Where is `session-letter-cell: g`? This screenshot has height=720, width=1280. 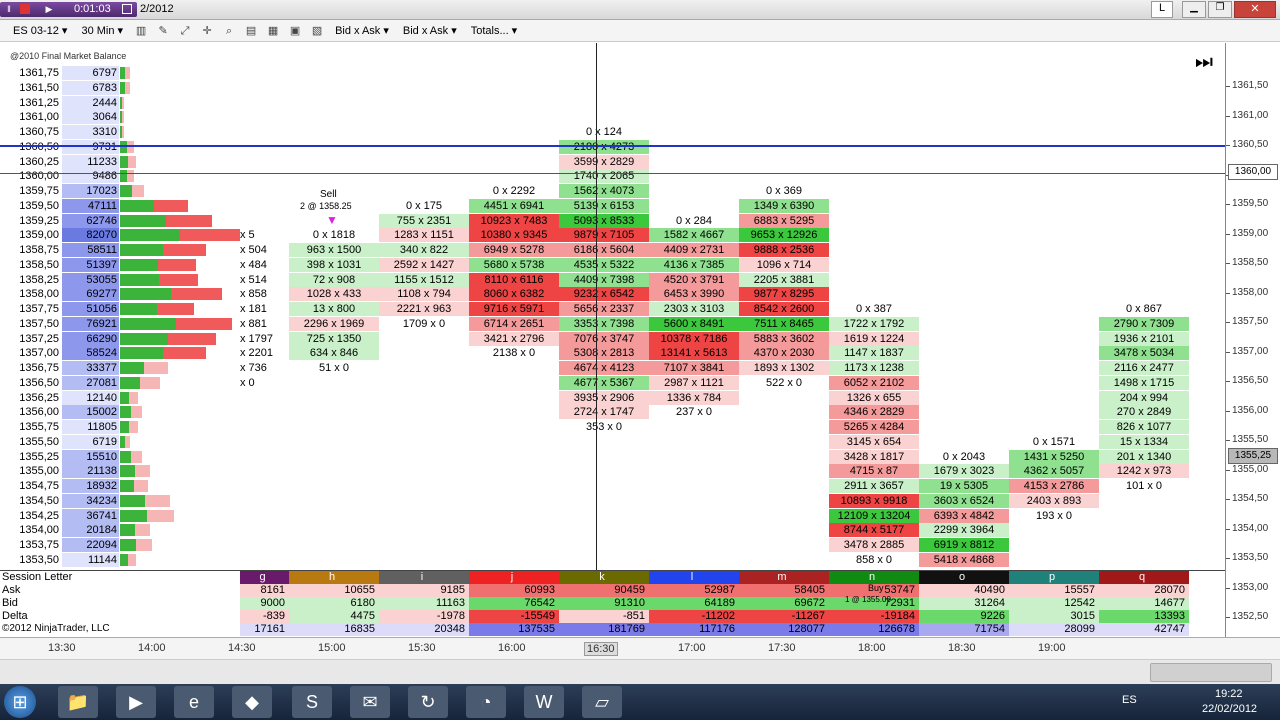
session-letter-cell: g is located at coordinates (264, 577).